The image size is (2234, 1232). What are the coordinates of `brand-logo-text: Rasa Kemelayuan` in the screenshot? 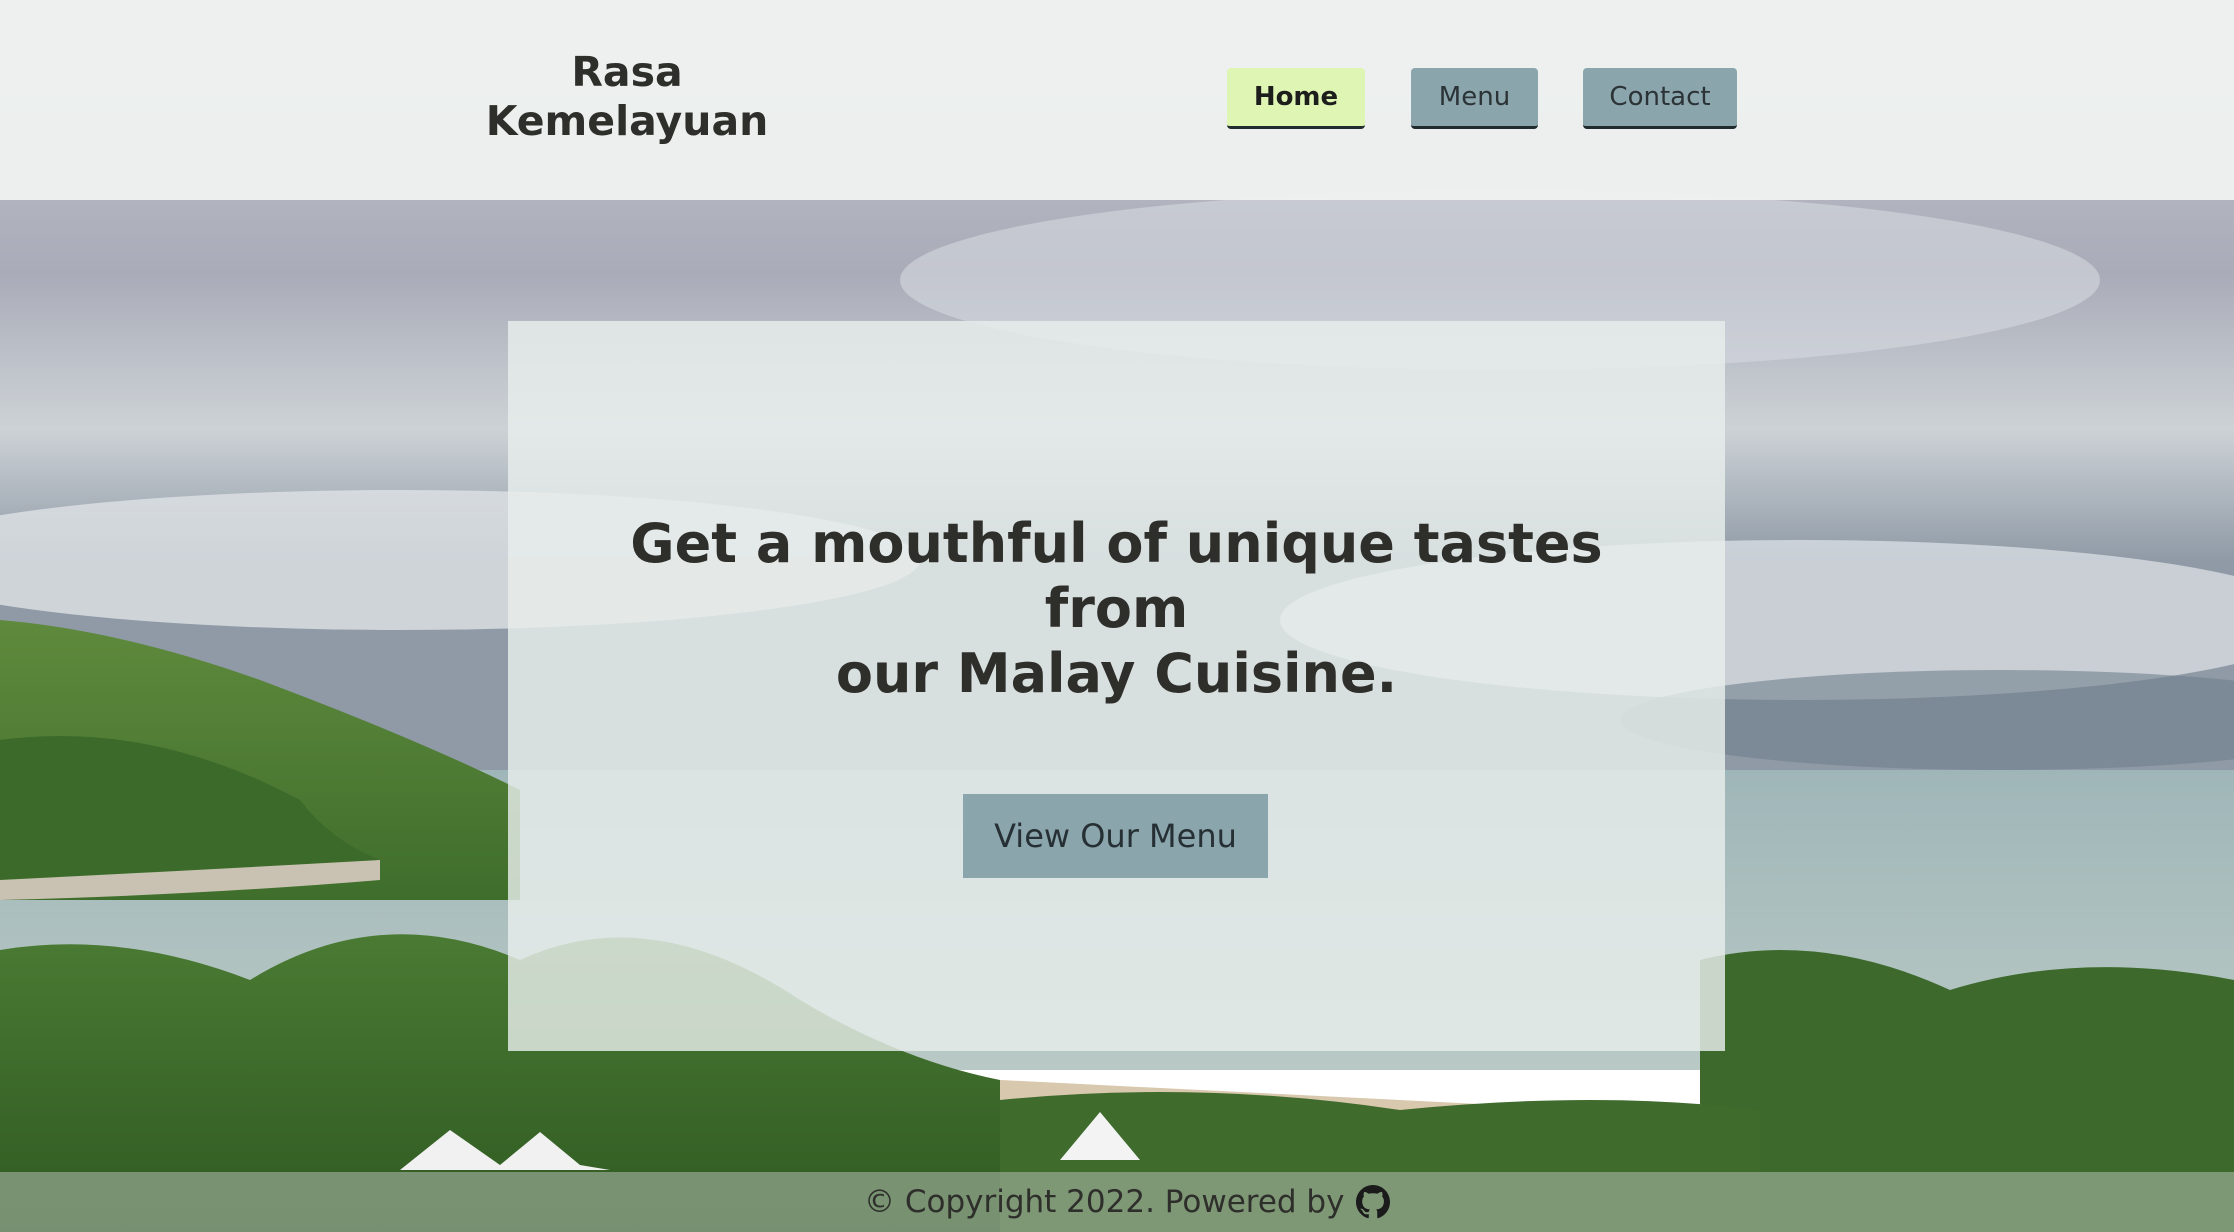 It's located at (627, 97).